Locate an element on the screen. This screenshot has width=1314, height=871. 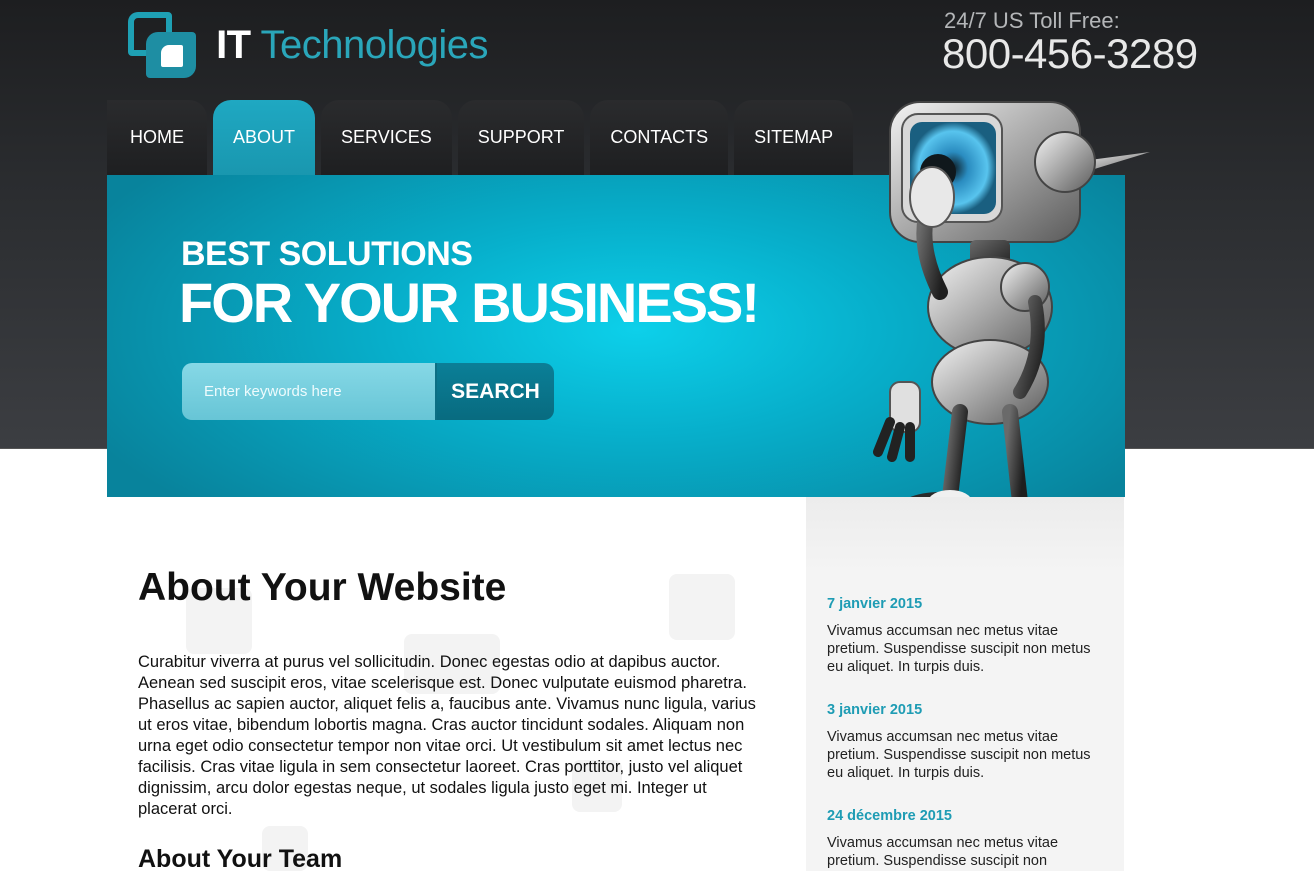
nav-item-contacts: CONTACTS is located at coordinates (659, 137).